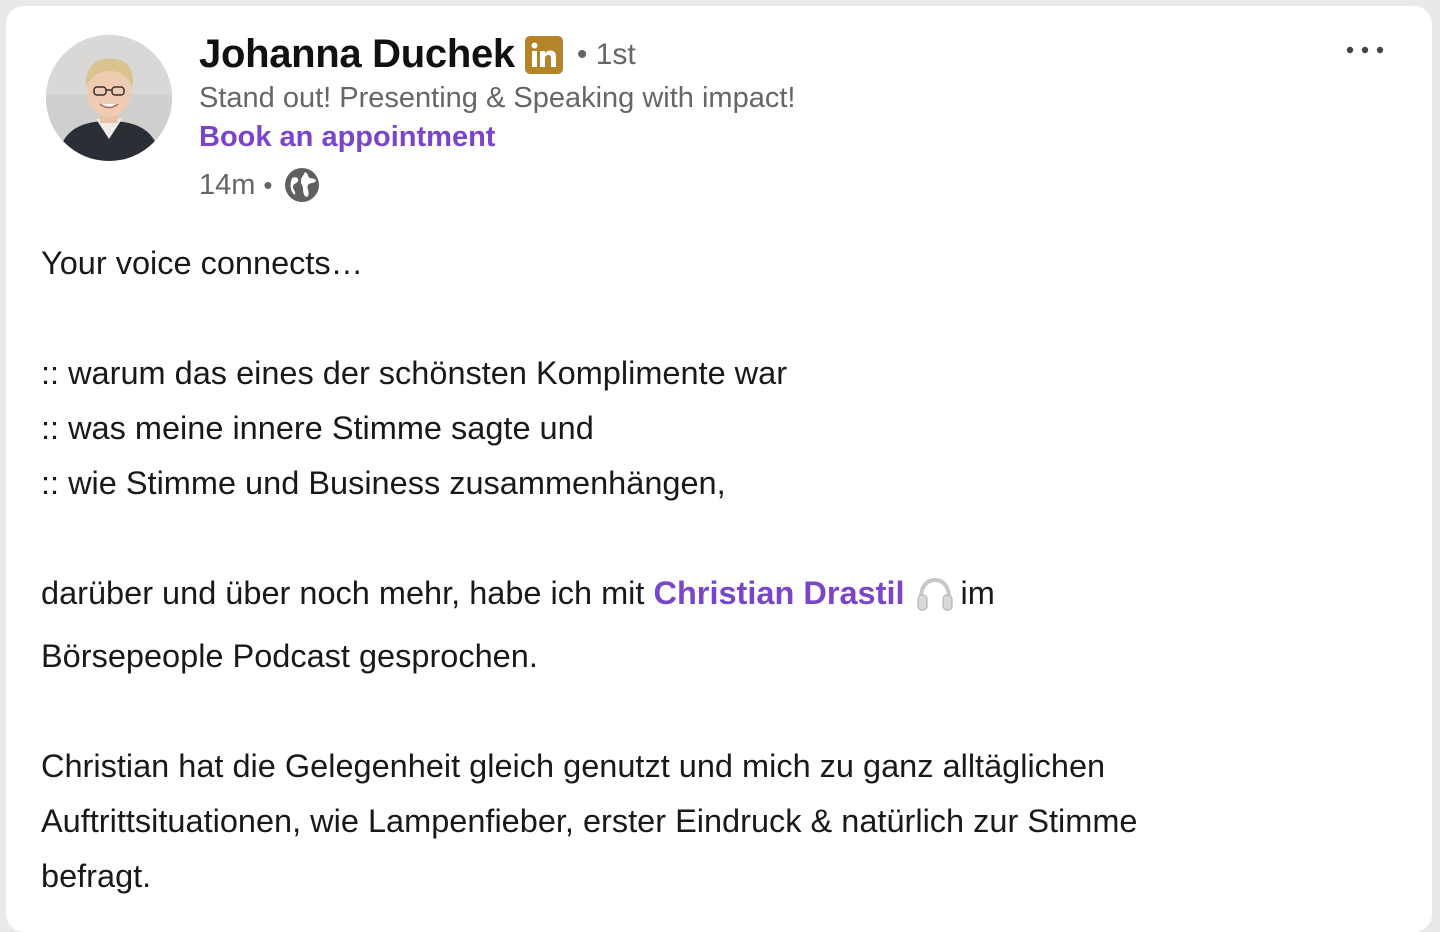 Image resolution: width=1440 pixels, height=932 pixels. What do you see at coordinates (606, 54) in the screenshot?
I see `connection-degree: • 1st` at bounding box center [606, 54].